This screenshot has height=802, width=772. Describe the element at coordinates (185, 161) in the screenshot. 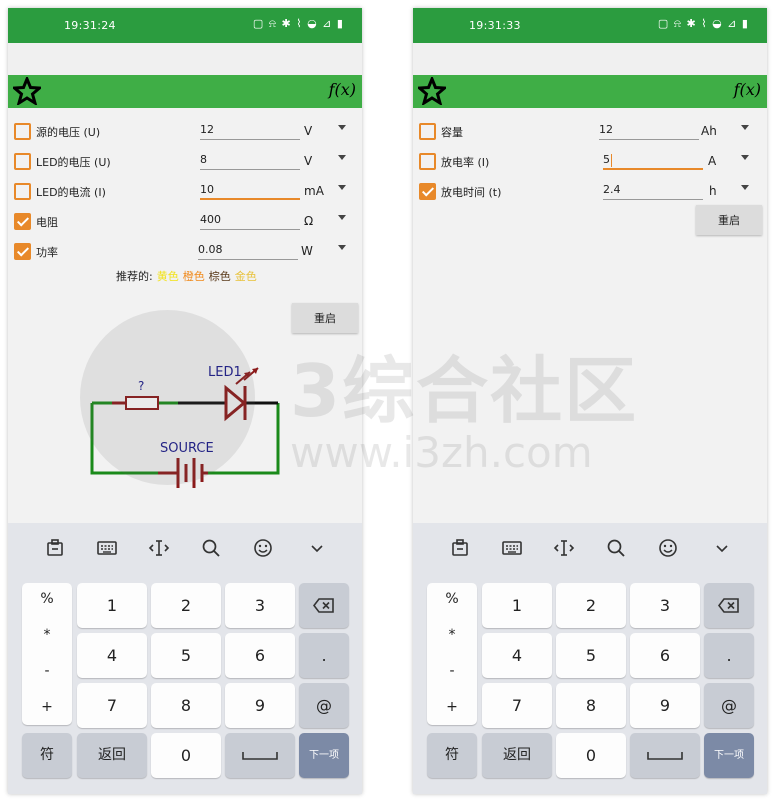

I see `row-led-voltage: LED的电压 (U) 8 V` at that location.